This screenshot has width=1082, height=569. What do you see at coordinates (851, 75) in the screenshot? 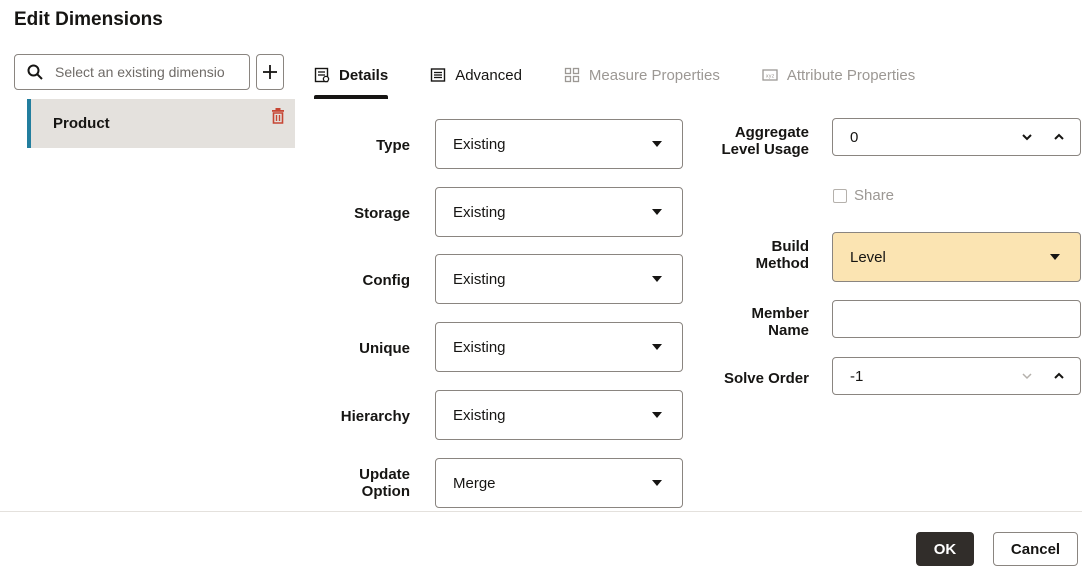
I see `tab-attribute-properties-label: Attribute Properties` at bounding box center [851, 75].